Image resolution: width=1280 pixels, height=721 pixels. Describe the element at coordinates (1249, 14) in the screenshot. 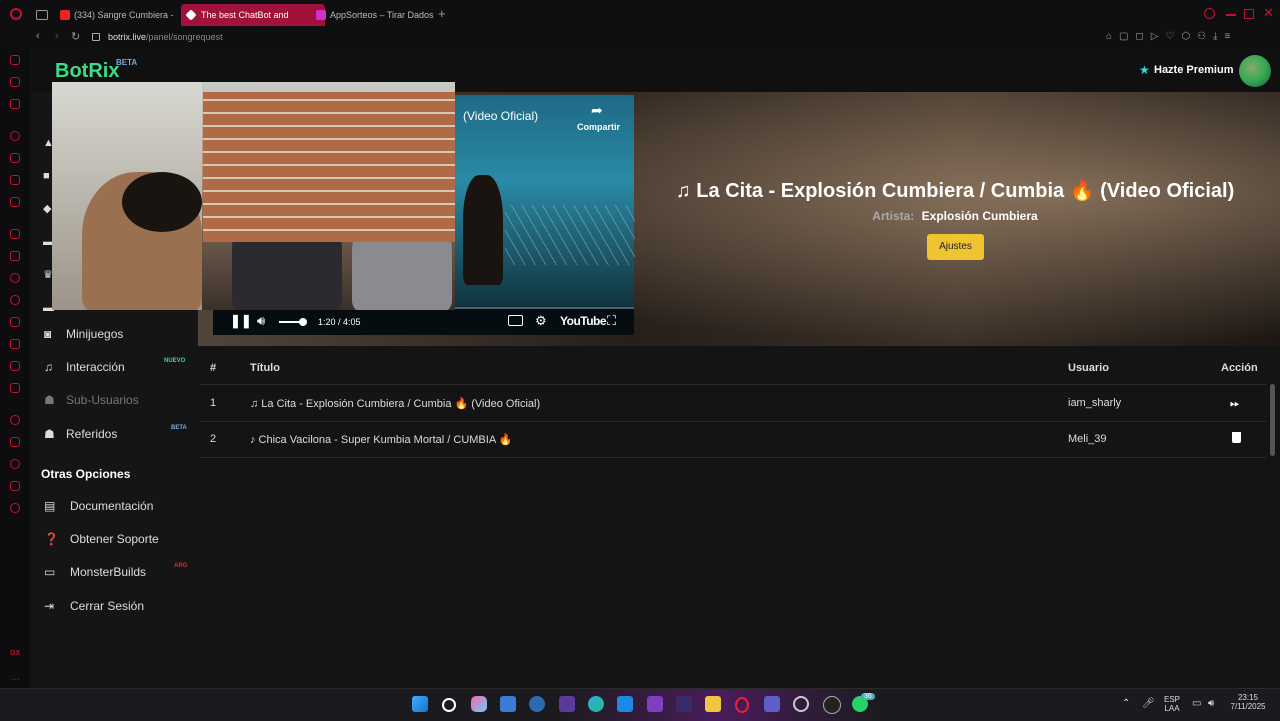

I see `maximize-button` at that location.